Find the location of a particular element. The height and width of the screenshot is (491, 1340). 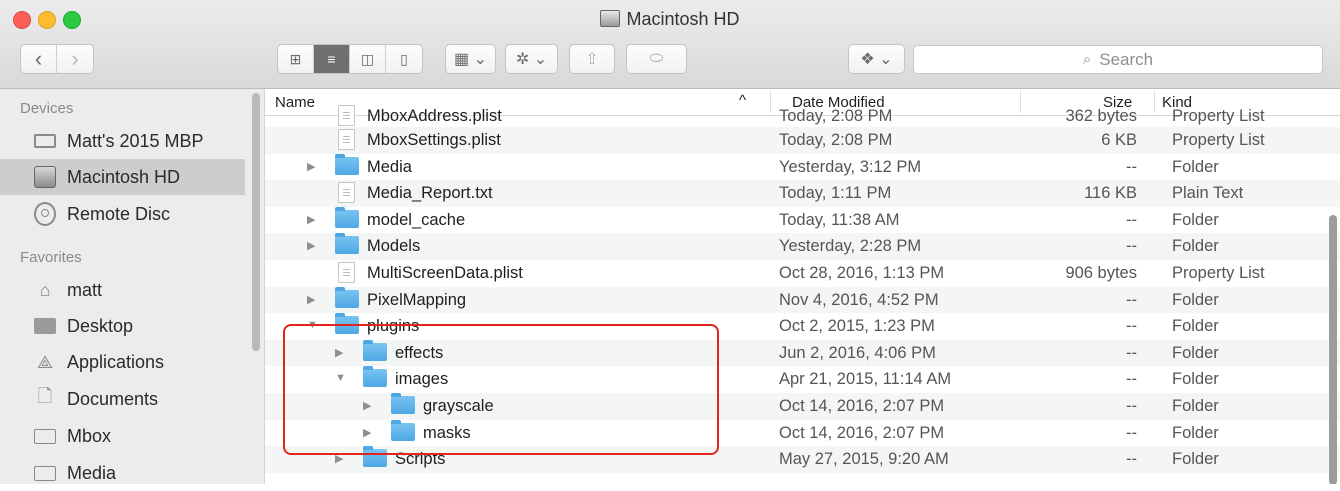

list-scrollbar is located at coordinates (1333, 349).